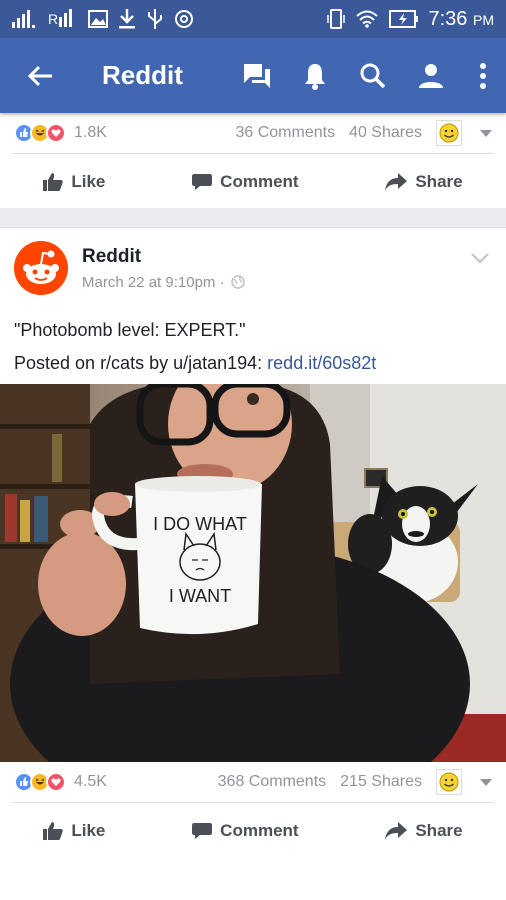  Describe the element at coordinates (285, 133) in the screenshot. I see `comments-count: 36 Comments` at that location.